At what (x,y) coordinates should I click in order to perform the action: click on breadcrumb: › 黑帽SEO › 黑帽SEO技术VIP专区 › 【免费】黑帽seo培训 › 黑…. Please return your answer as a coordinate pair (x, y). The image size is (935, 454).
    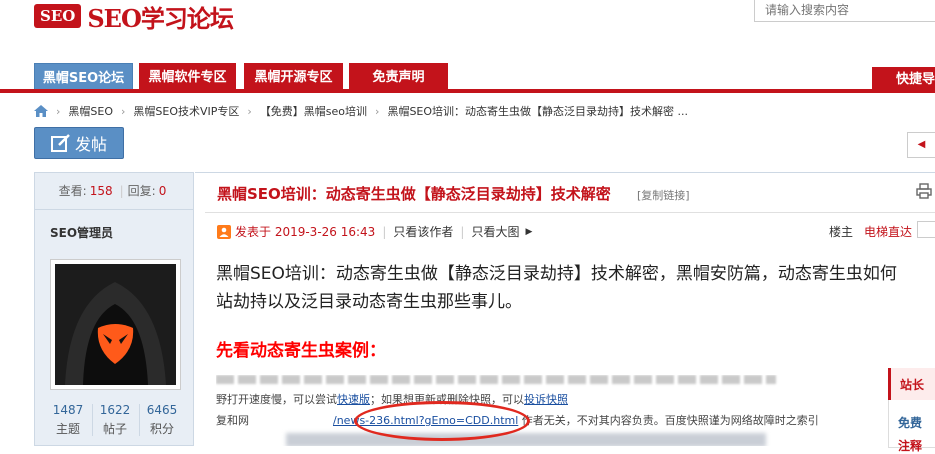
    Looking at the image, I should click on (361, 111).